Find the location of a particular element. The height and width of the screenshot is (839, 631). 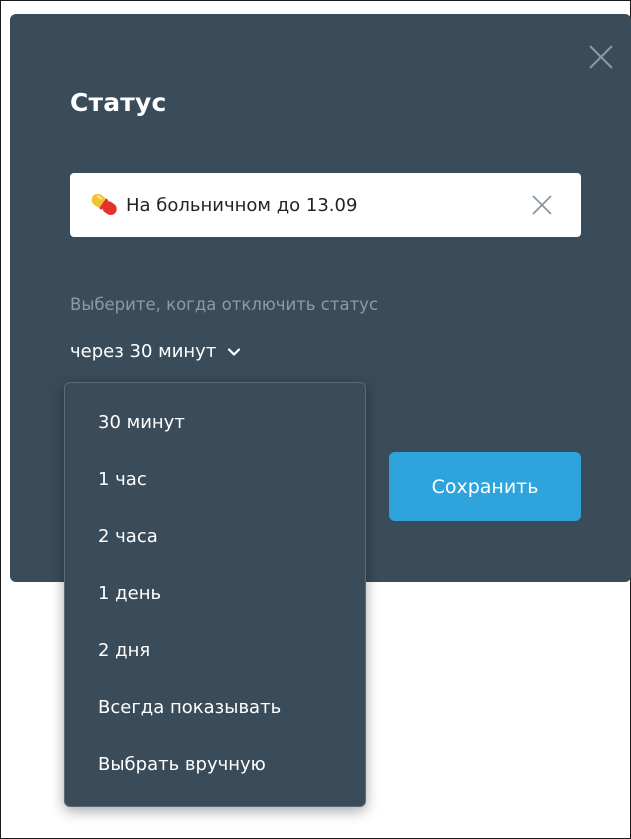

status-input-value: На больничном до 13.09 is located at coordinates (242, 205).